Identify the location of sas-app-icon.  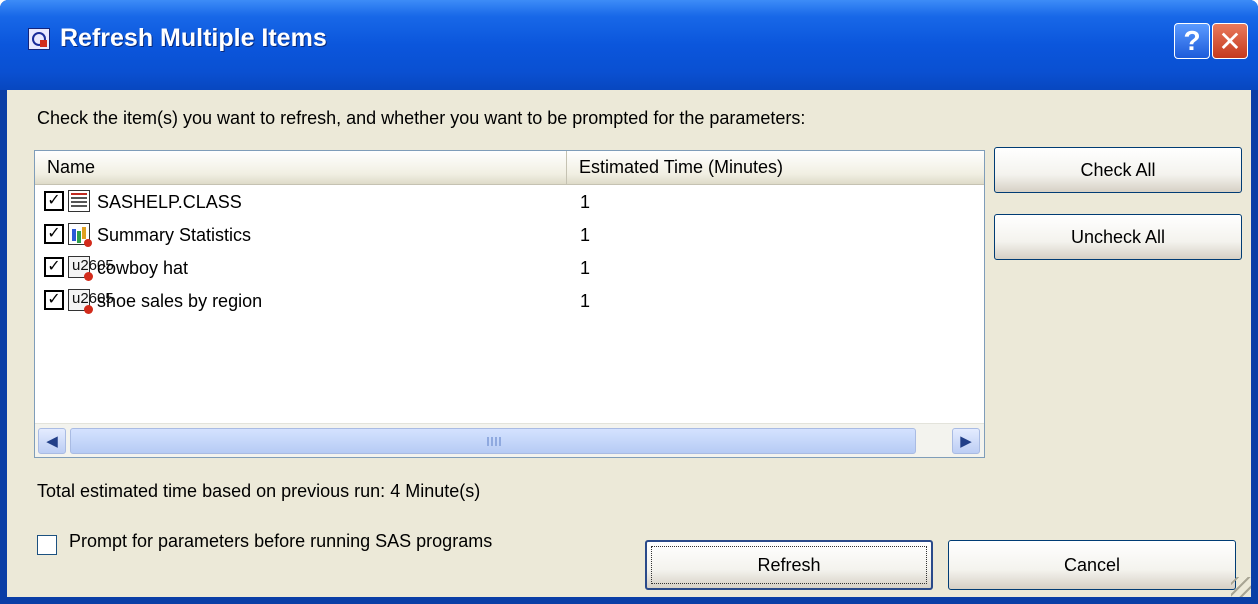
(39, 39).